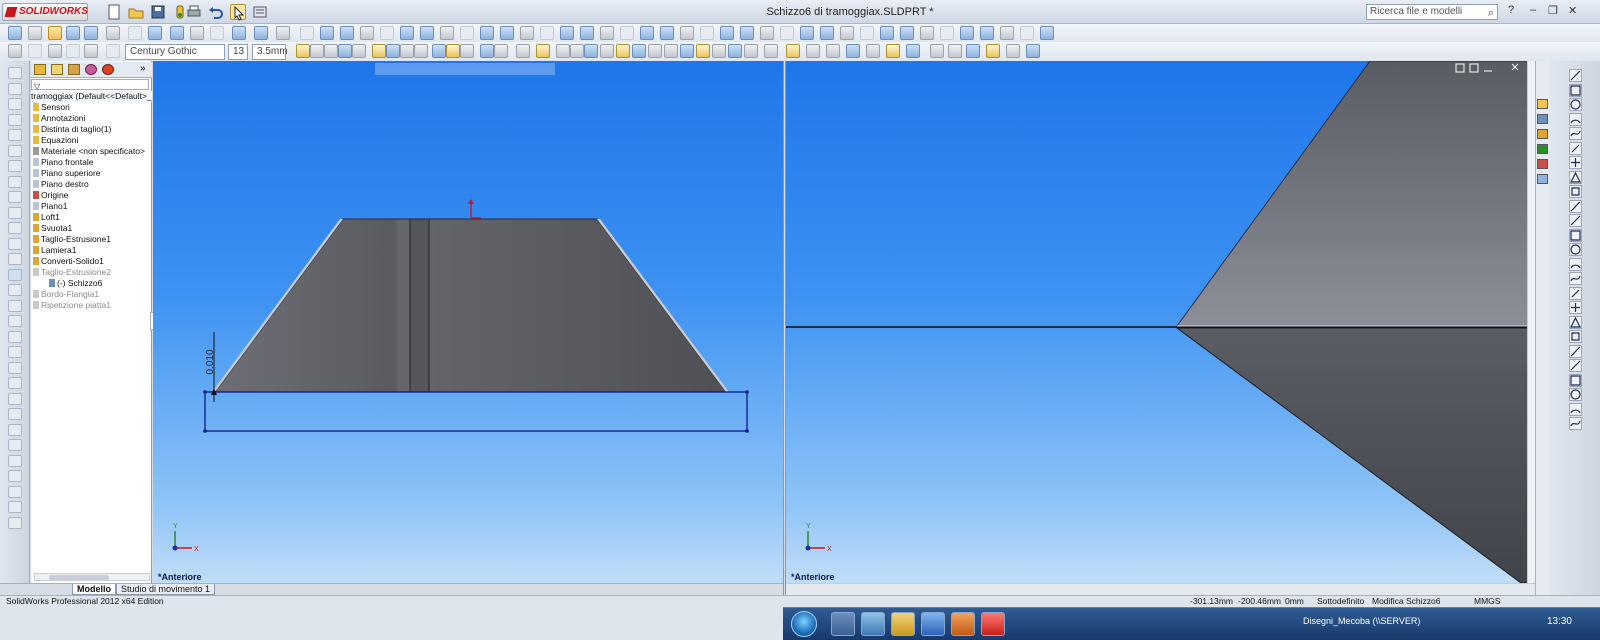  Describe the element at coordinates (1553, 10) in the screenshot. I see `restore-button: ❐` at that location.